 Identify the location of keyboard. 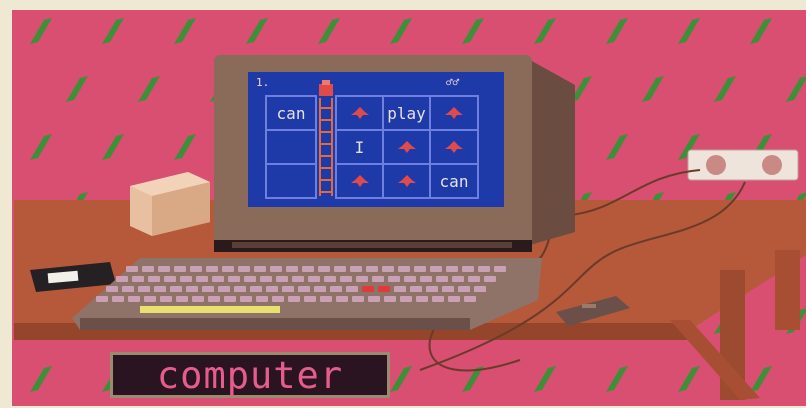
(307, 294).